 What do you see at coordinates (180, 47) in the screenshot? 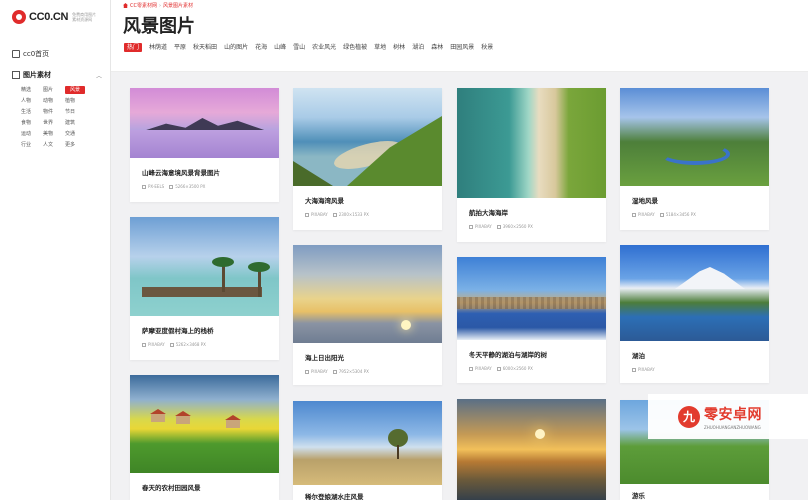
I see `tag-item: 平原` at bounding box center [180, 47].